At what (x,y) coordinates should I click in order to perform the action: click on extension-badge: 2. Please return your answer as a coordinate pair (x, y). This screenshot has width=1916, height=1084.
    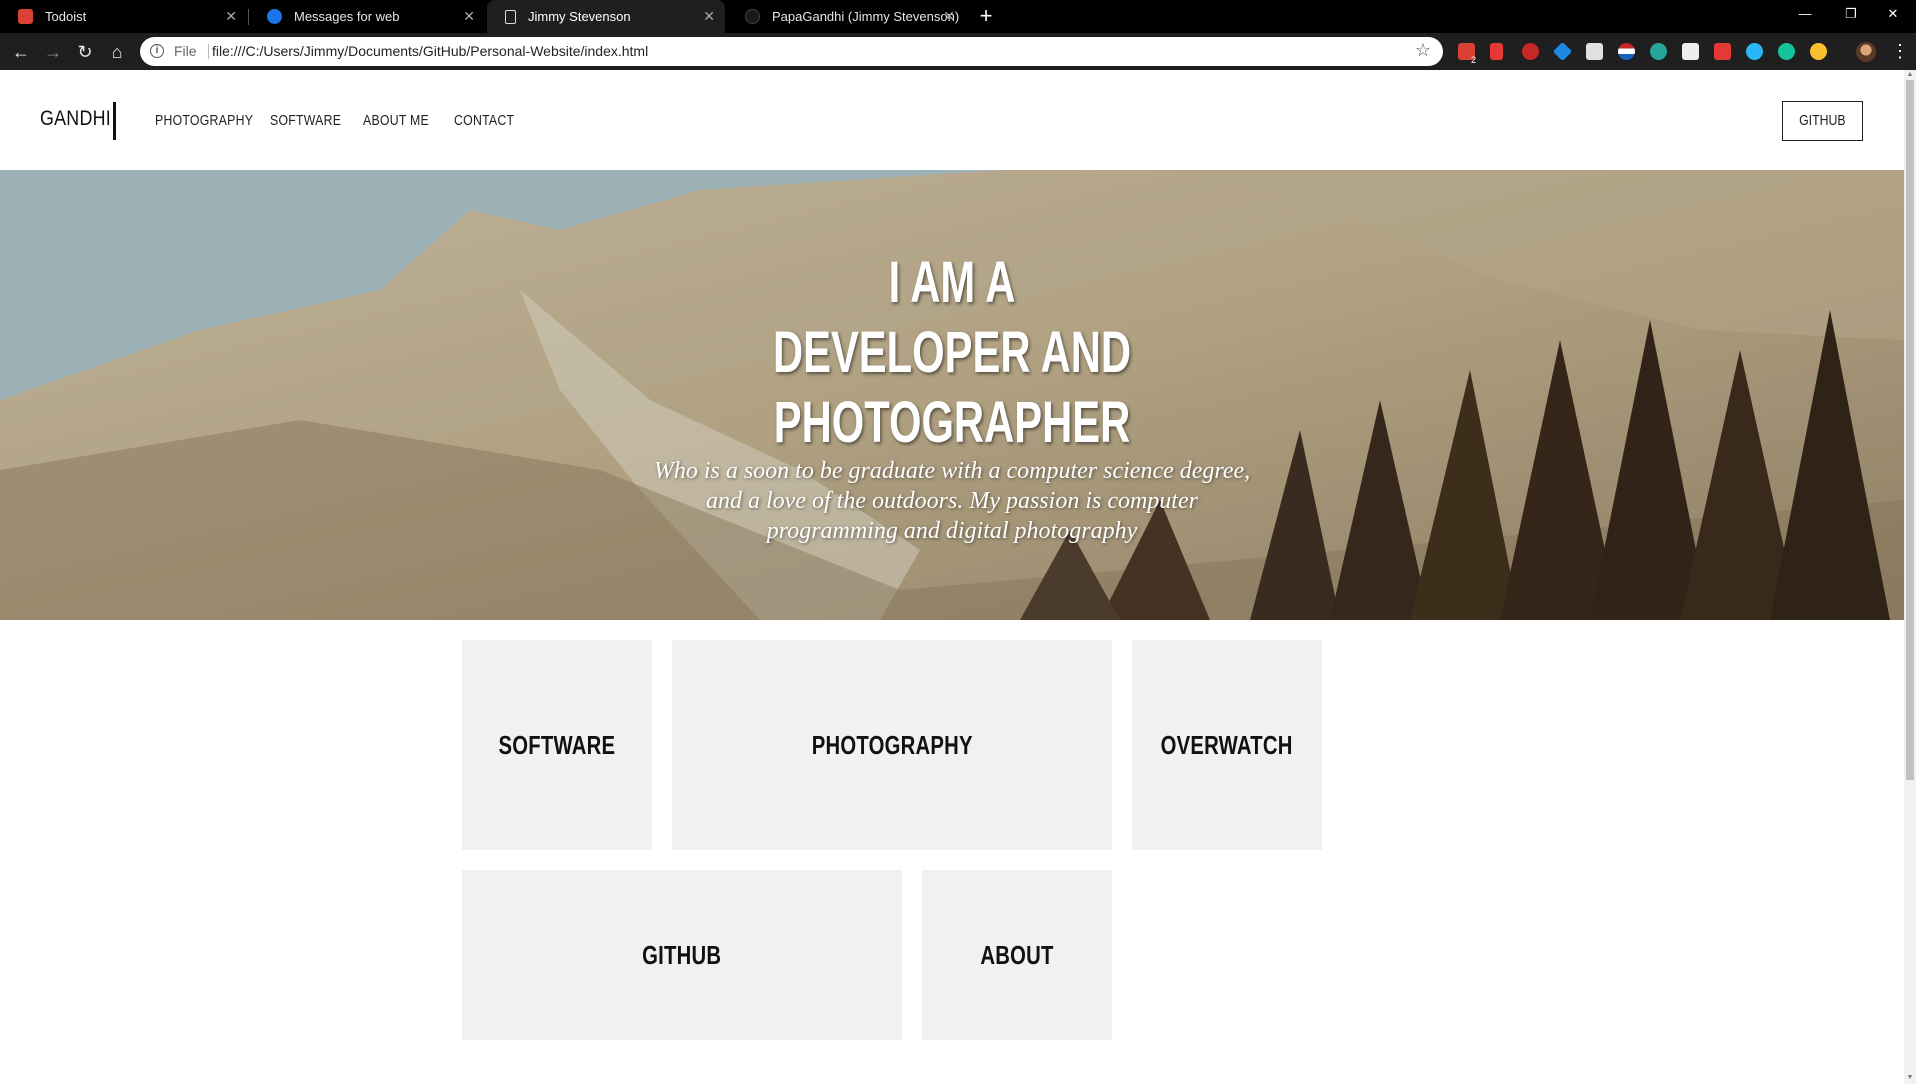
    Looking at the image, I should click on (1474, 60).